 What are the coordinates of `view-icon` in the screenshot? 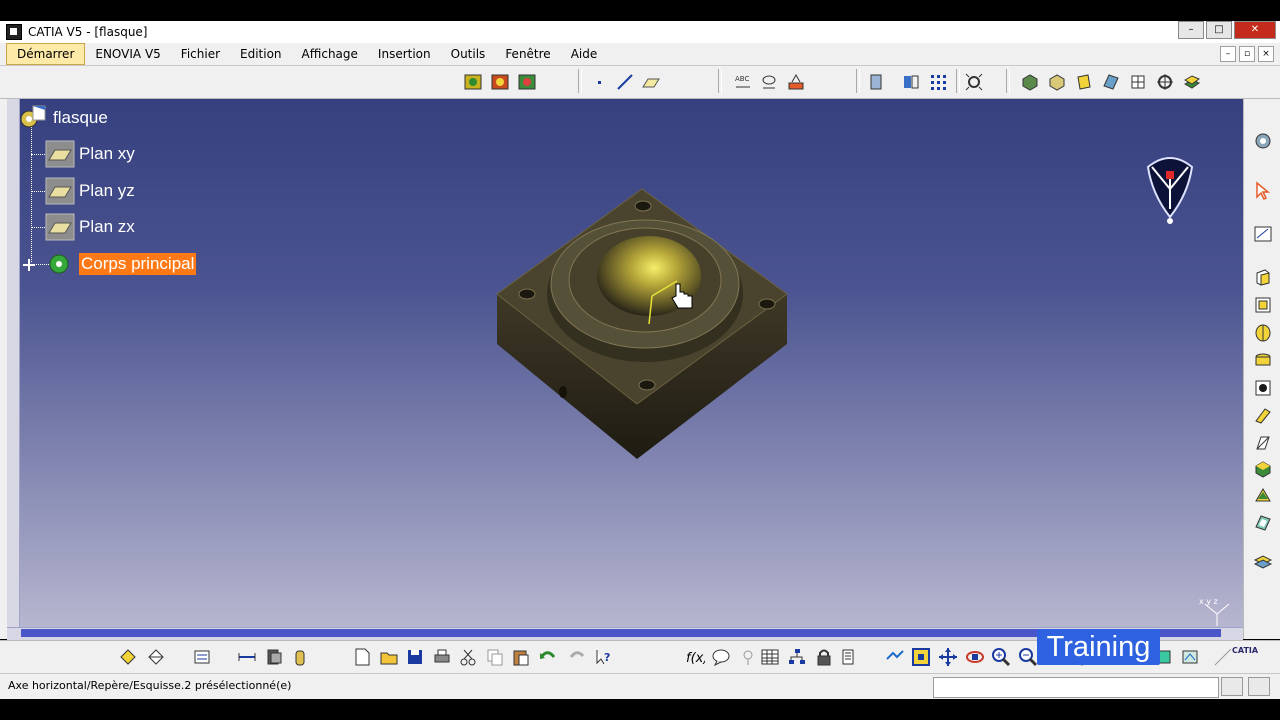 It's located at (974, 82).